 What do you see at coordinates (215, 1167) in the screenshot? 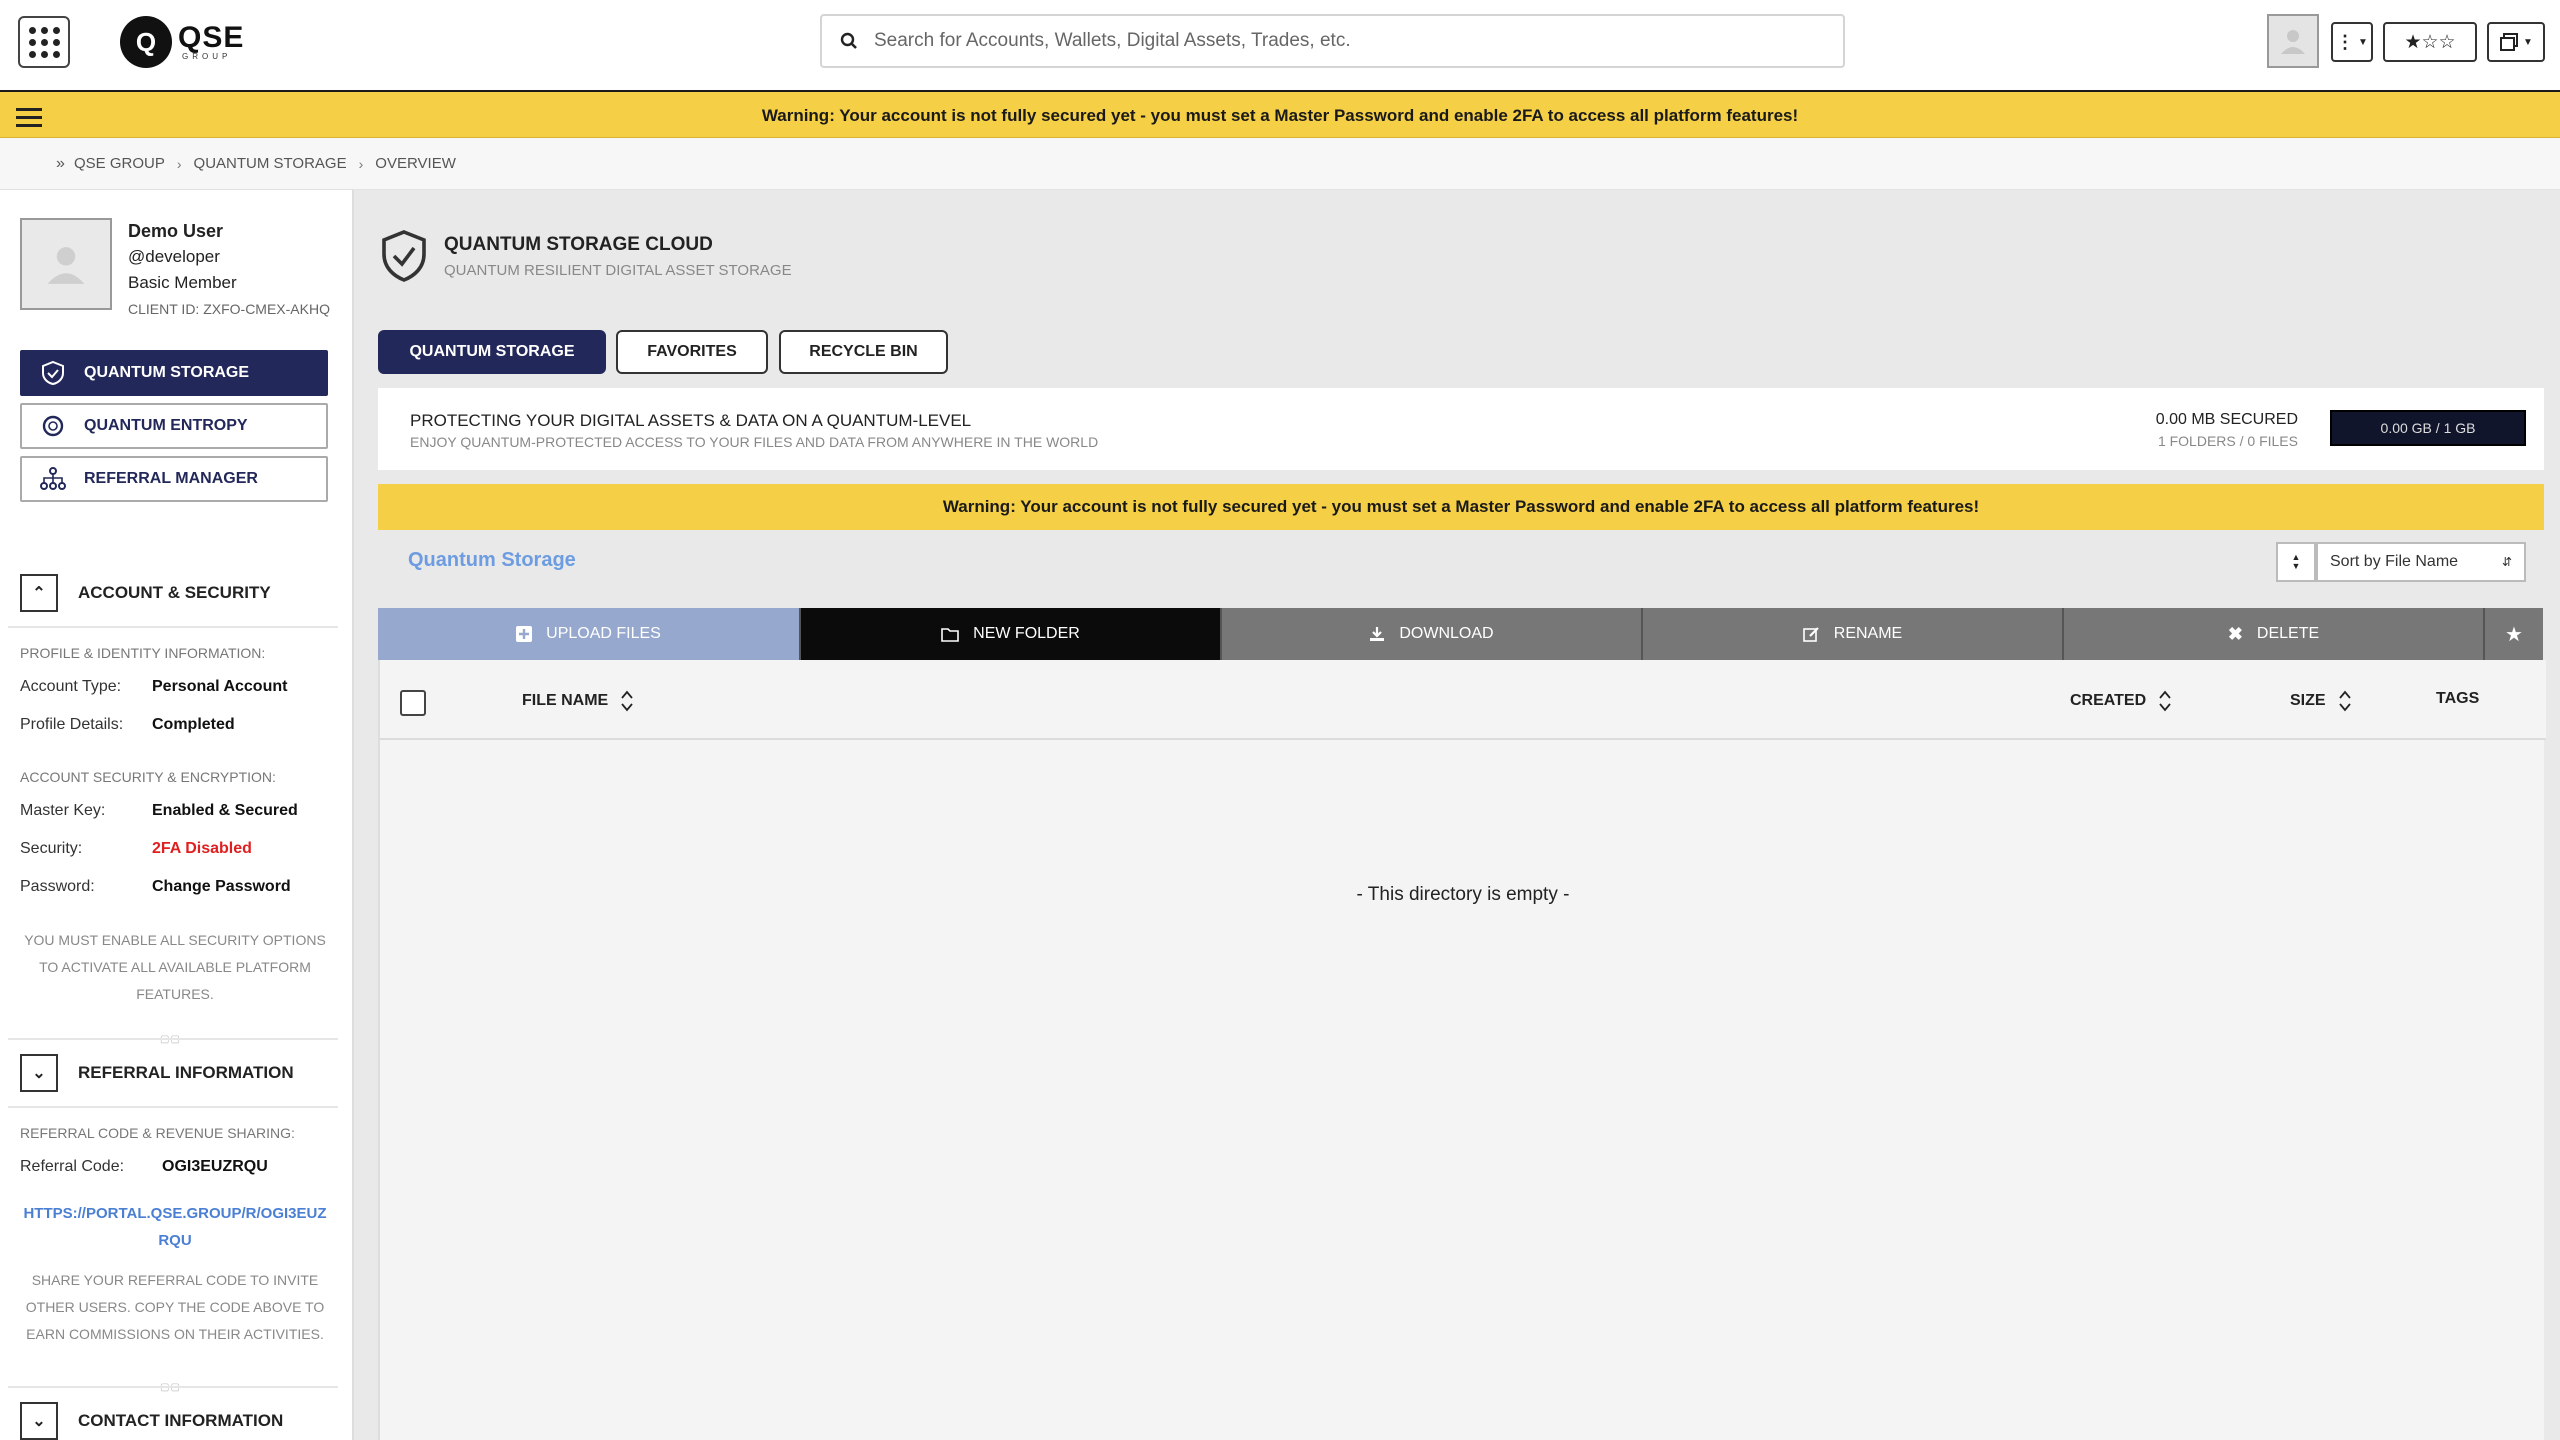
I see `referral-code-value: OGI3EUZRQU` at bounding box center [215, 1167].